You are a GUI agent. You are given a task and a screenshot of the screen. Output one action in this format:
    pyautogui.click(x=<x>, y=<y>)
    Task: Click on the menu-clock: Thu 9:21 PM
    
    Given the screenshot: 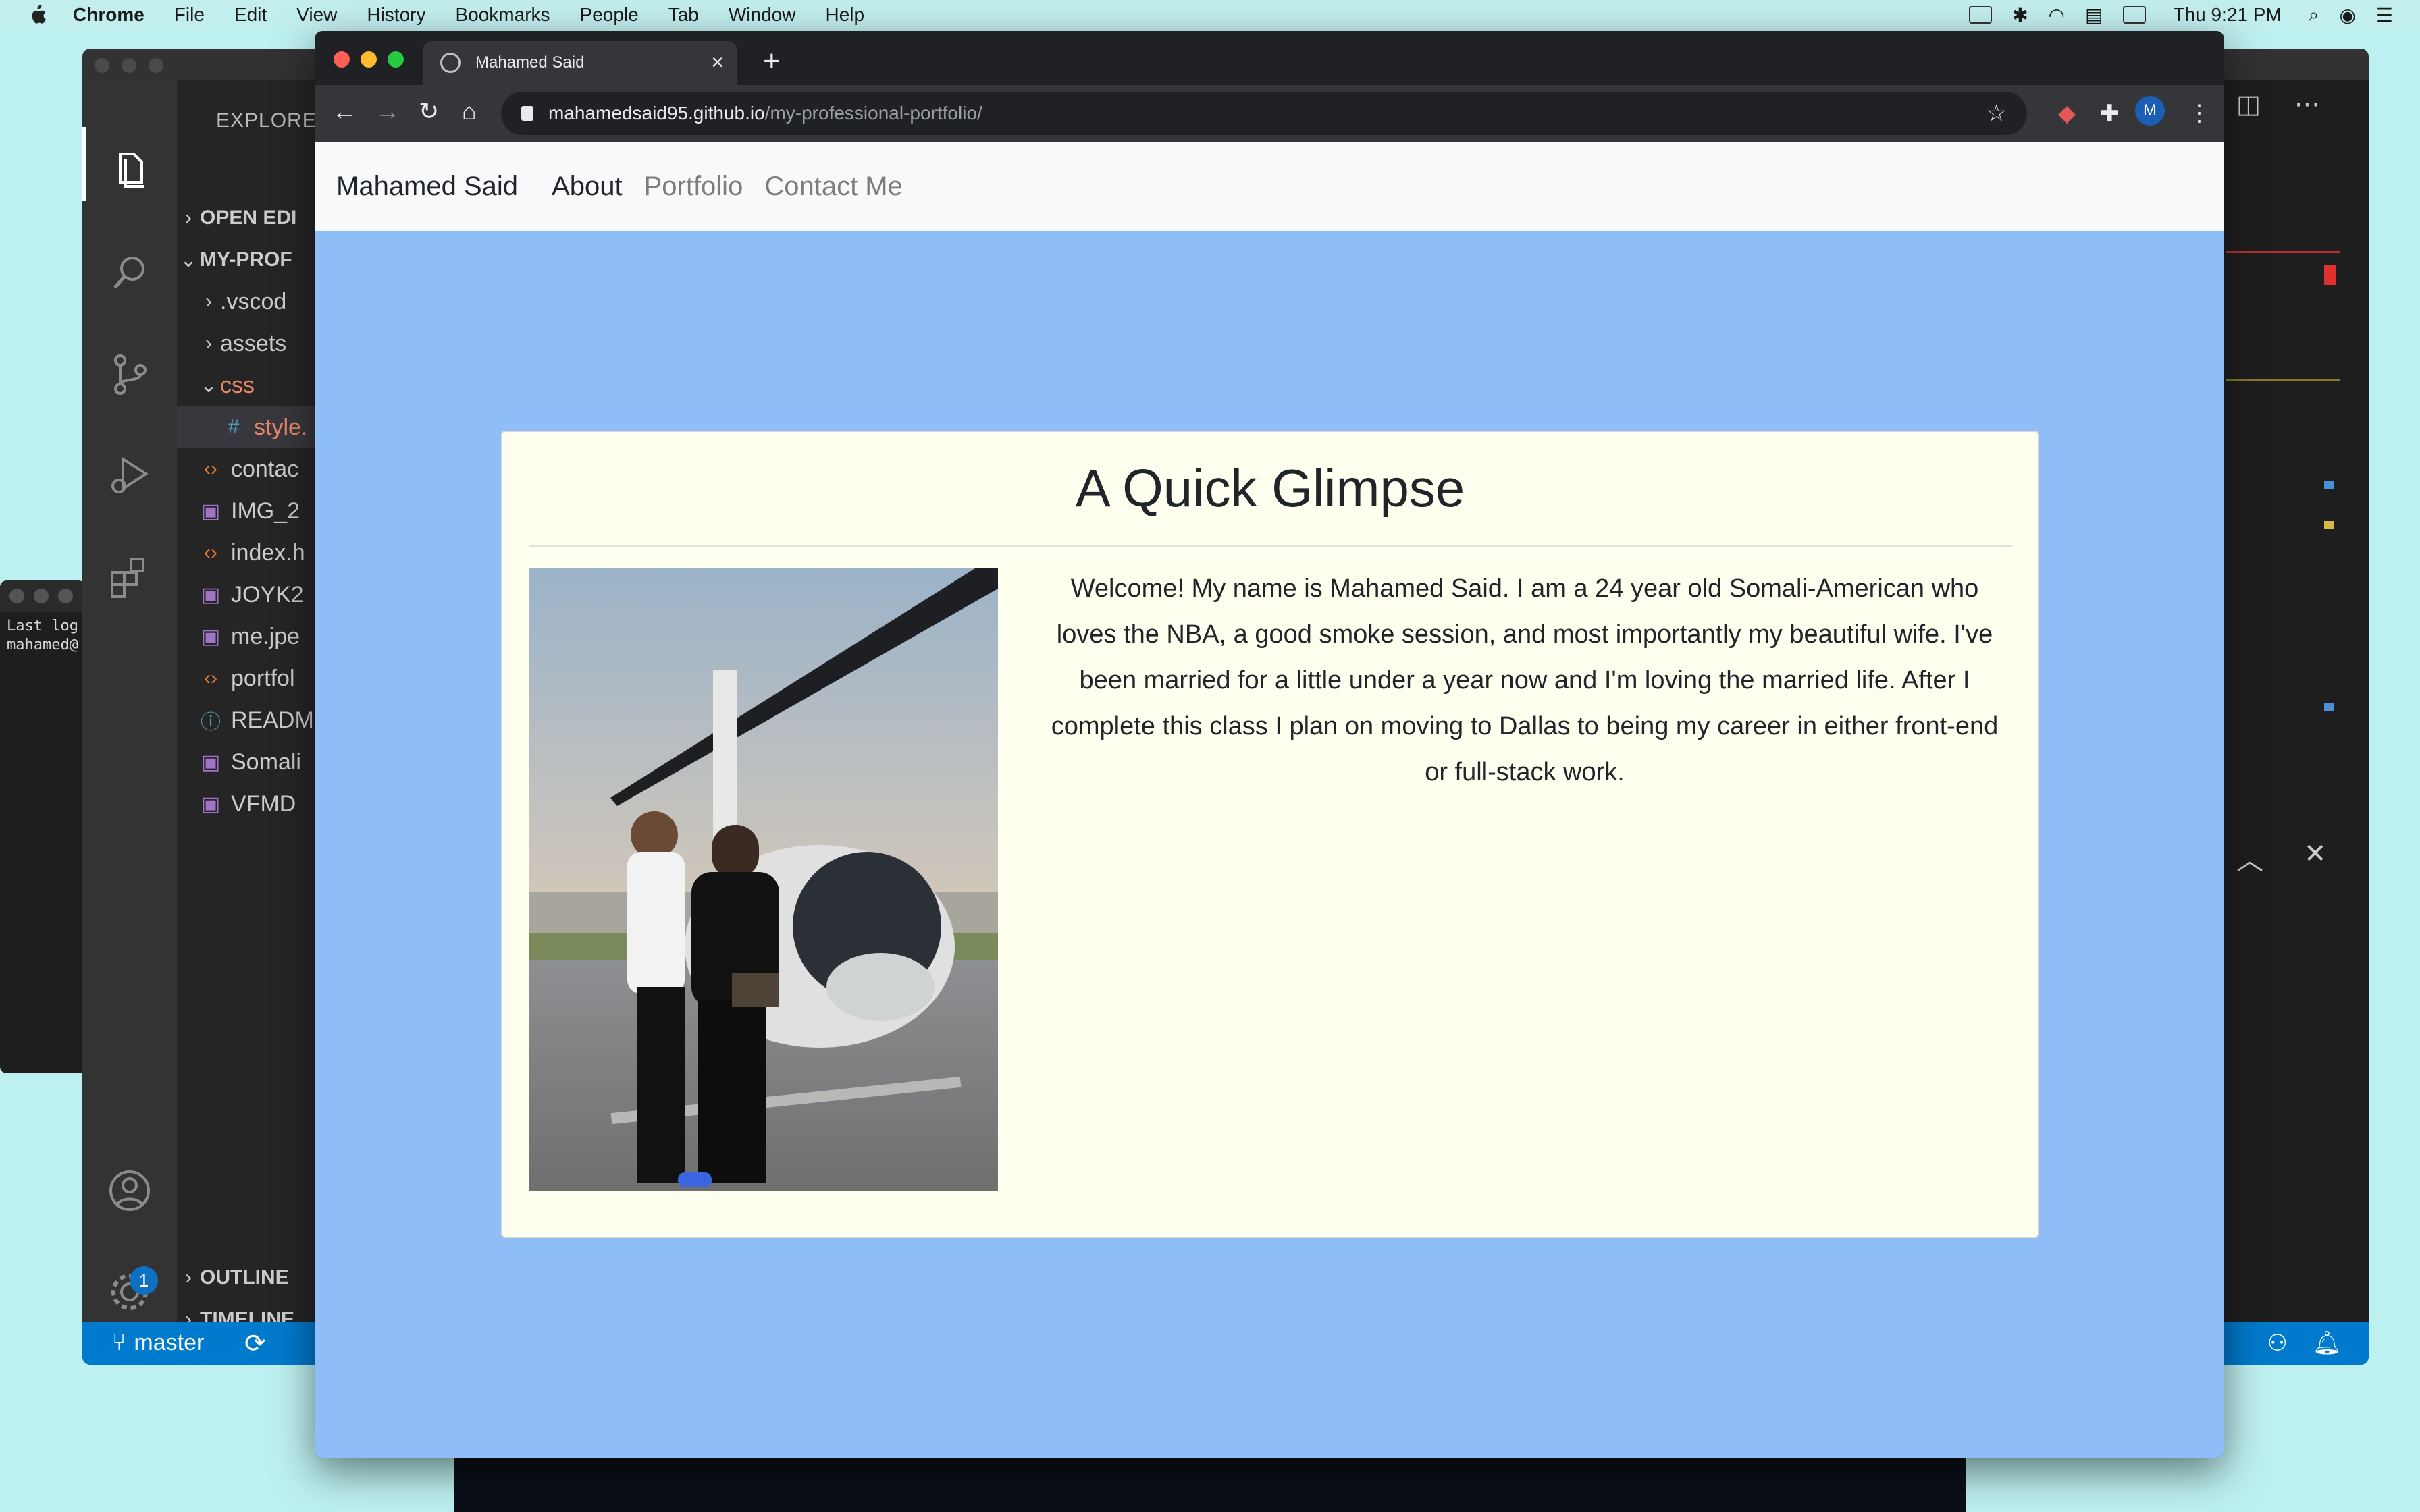 What is the action you would take?
    pyautogui.click(x=2227, y=15)
    